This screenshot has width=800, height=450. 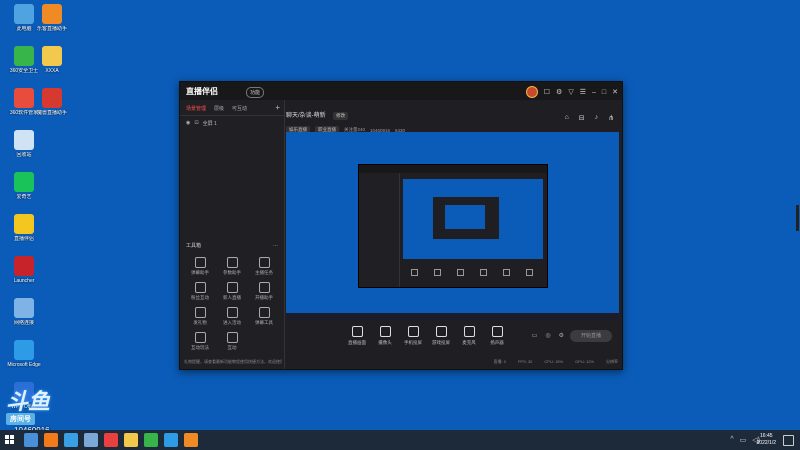 I want to click on lock-icon: ⊡, so click(x=196, y=123).